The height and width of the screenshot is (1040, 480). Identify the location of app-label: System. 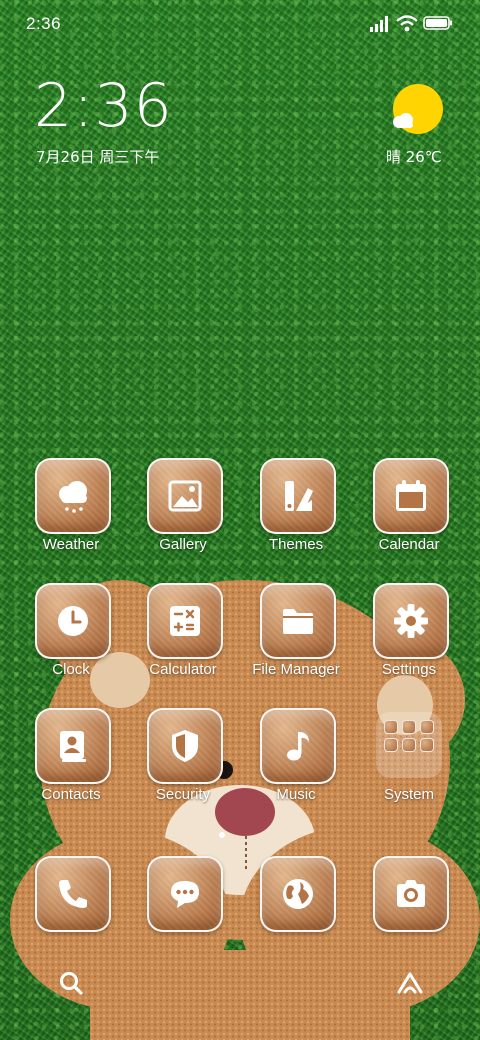
(408, 794).